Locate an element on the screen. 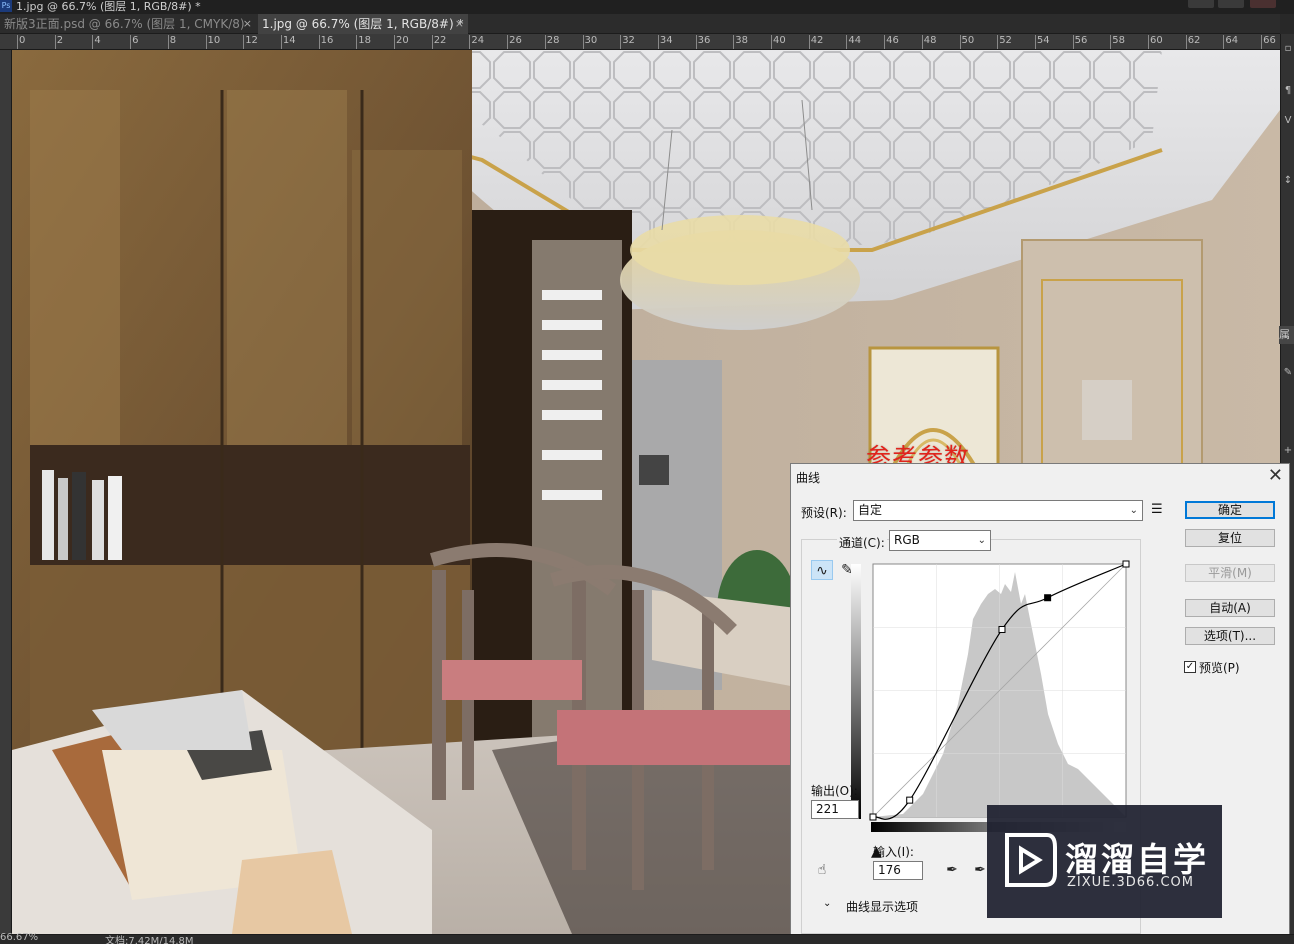 Image resolution: width=1294 pixels, height=944 pixels. ruler-label: 8 is located at coordinates (173, 40).